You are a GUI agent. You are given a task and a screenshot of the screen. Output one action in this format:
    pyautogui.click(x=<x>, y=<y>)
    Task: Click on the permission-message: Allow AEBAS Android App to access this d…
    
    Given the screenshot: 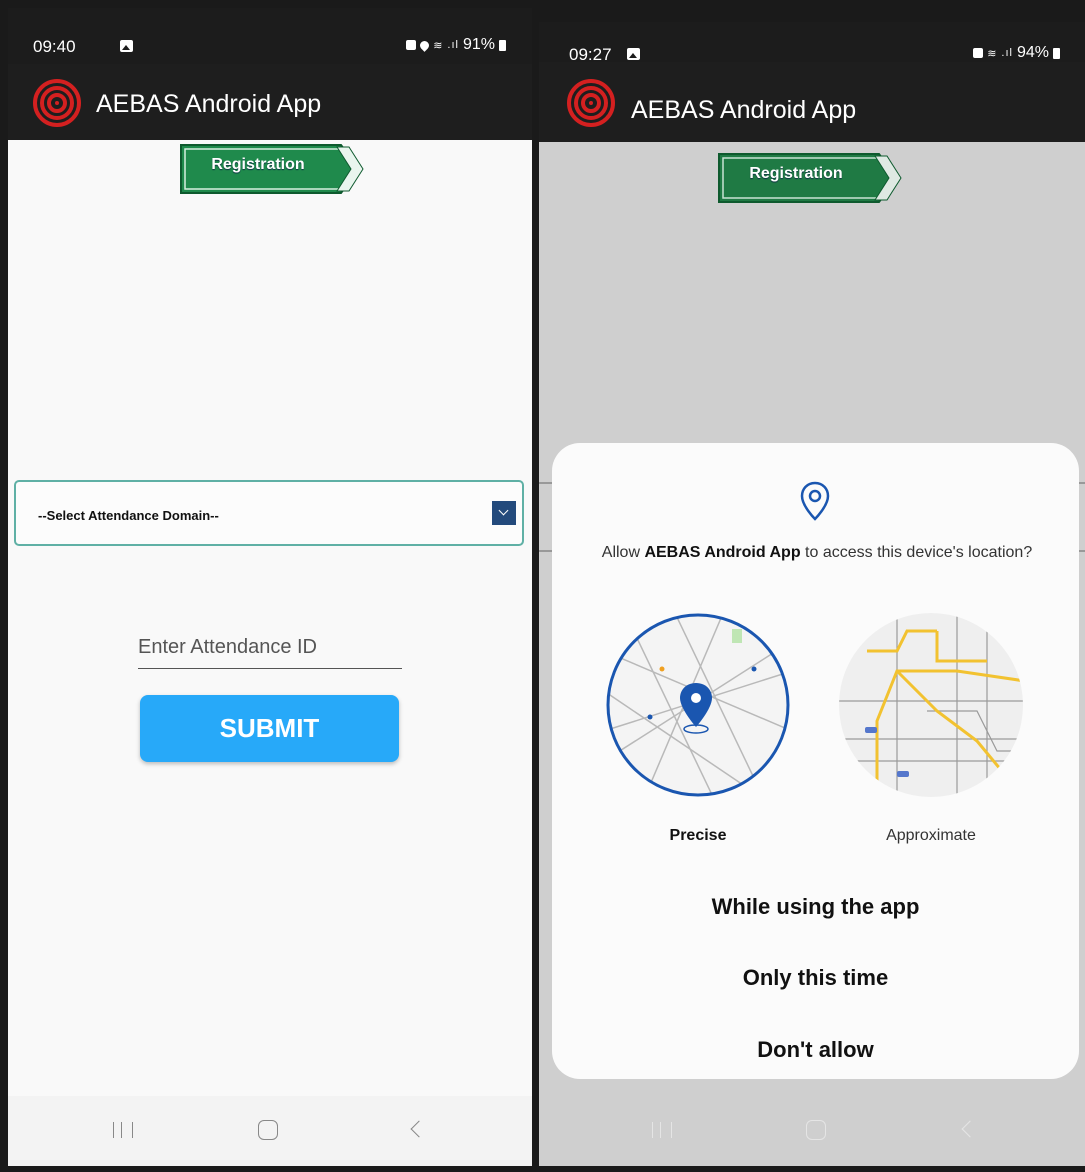 What is the action you would take?
    pyautogui.click(x=817, y=553)
    